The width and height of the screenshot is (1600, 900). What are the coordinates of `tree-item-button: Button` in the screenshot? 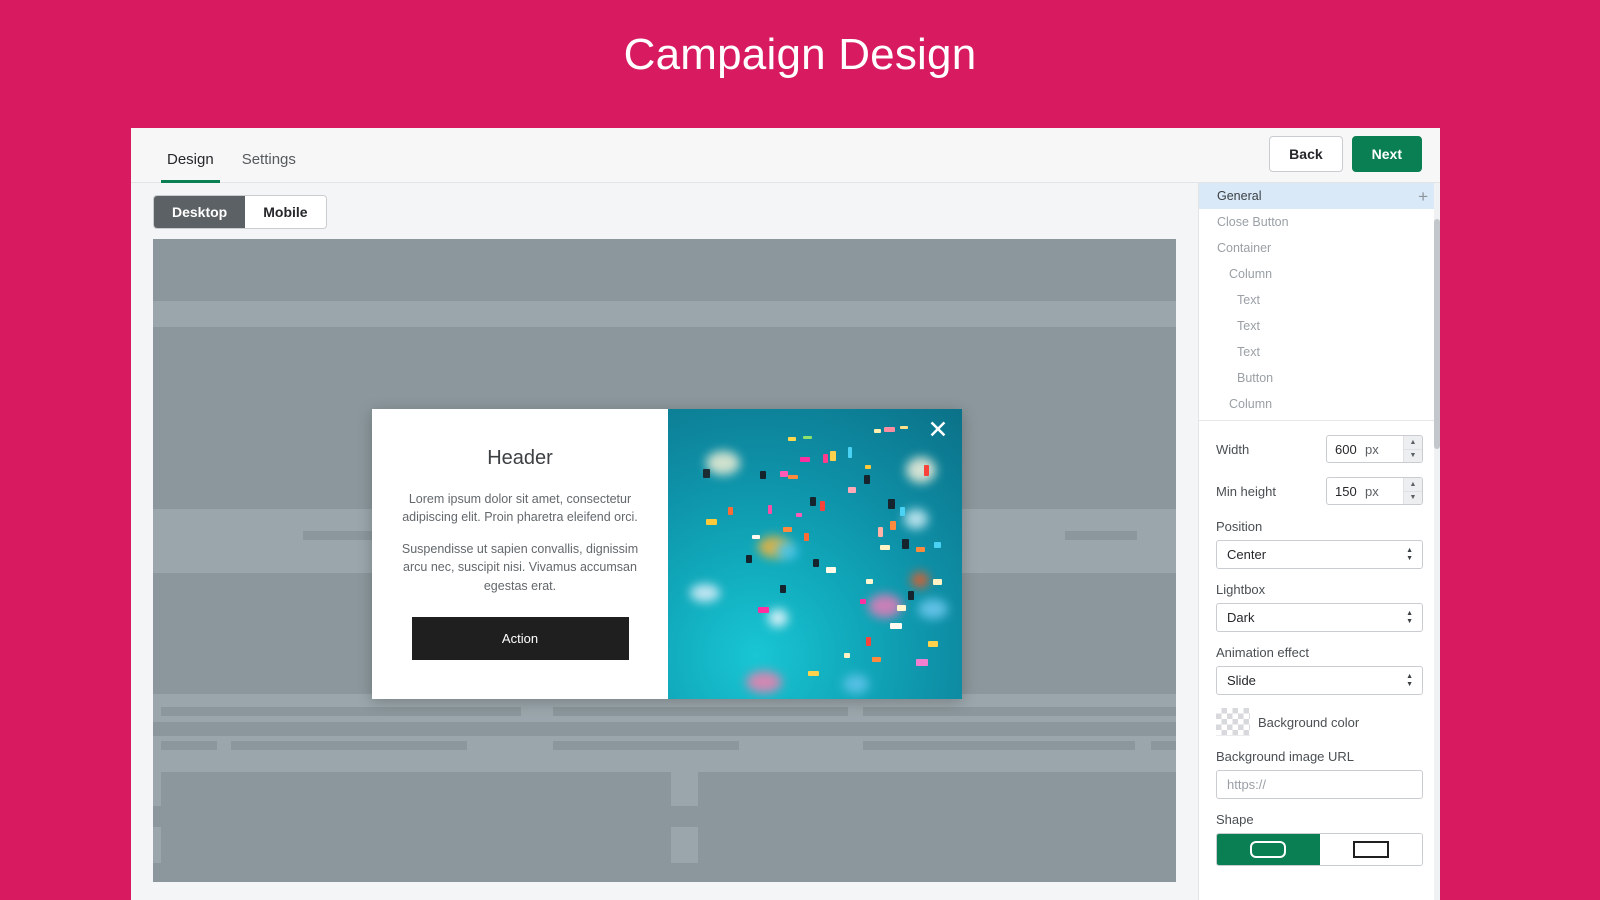 It's located at (1319, 378).